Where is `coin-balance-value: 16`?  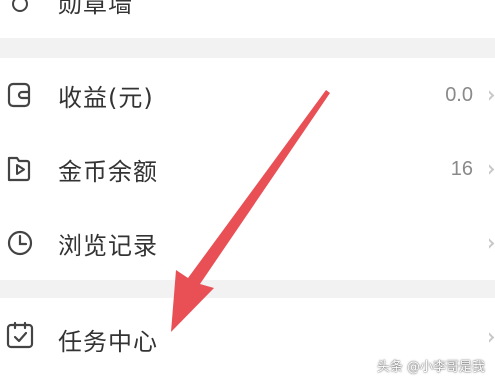 coin-balance-value: 16 is located at coordinates (461, 168).